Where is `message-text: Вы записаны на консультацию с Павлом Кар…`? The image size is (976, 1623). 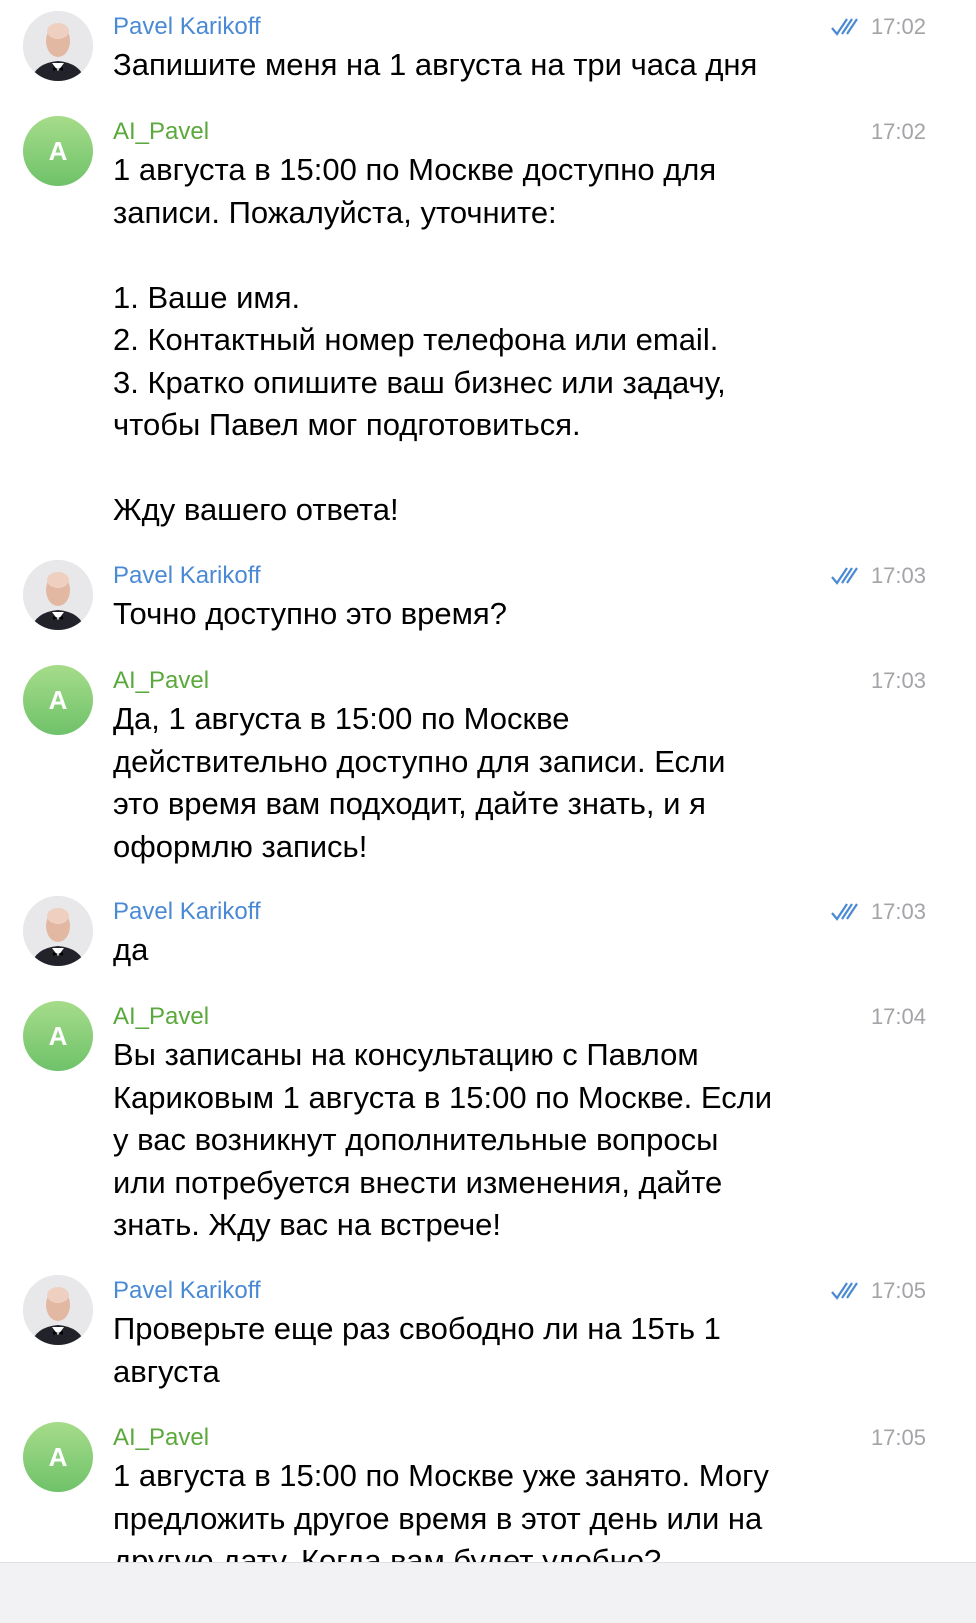 message-text: Вы записаны на консультацию с Павлом Кар… is located at coordinates (443, 1139).